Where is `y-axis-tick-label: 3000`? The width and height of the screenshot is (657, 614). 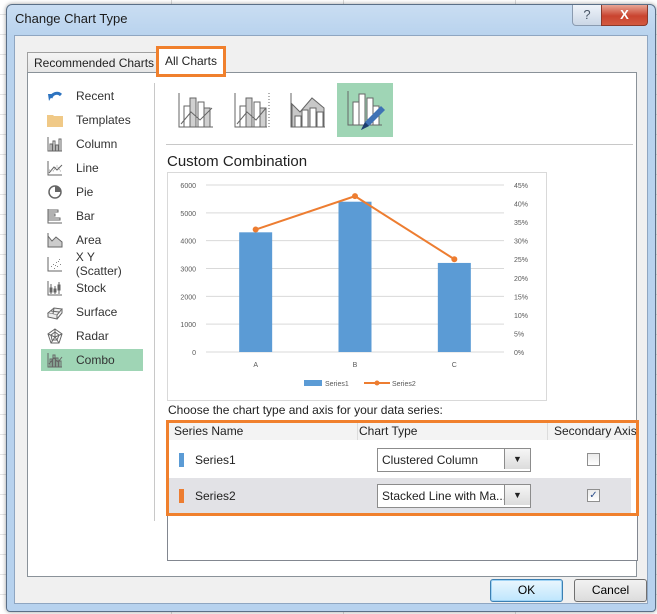
y-axis-tick-label: 3000 is located at coordinates (188, 270).